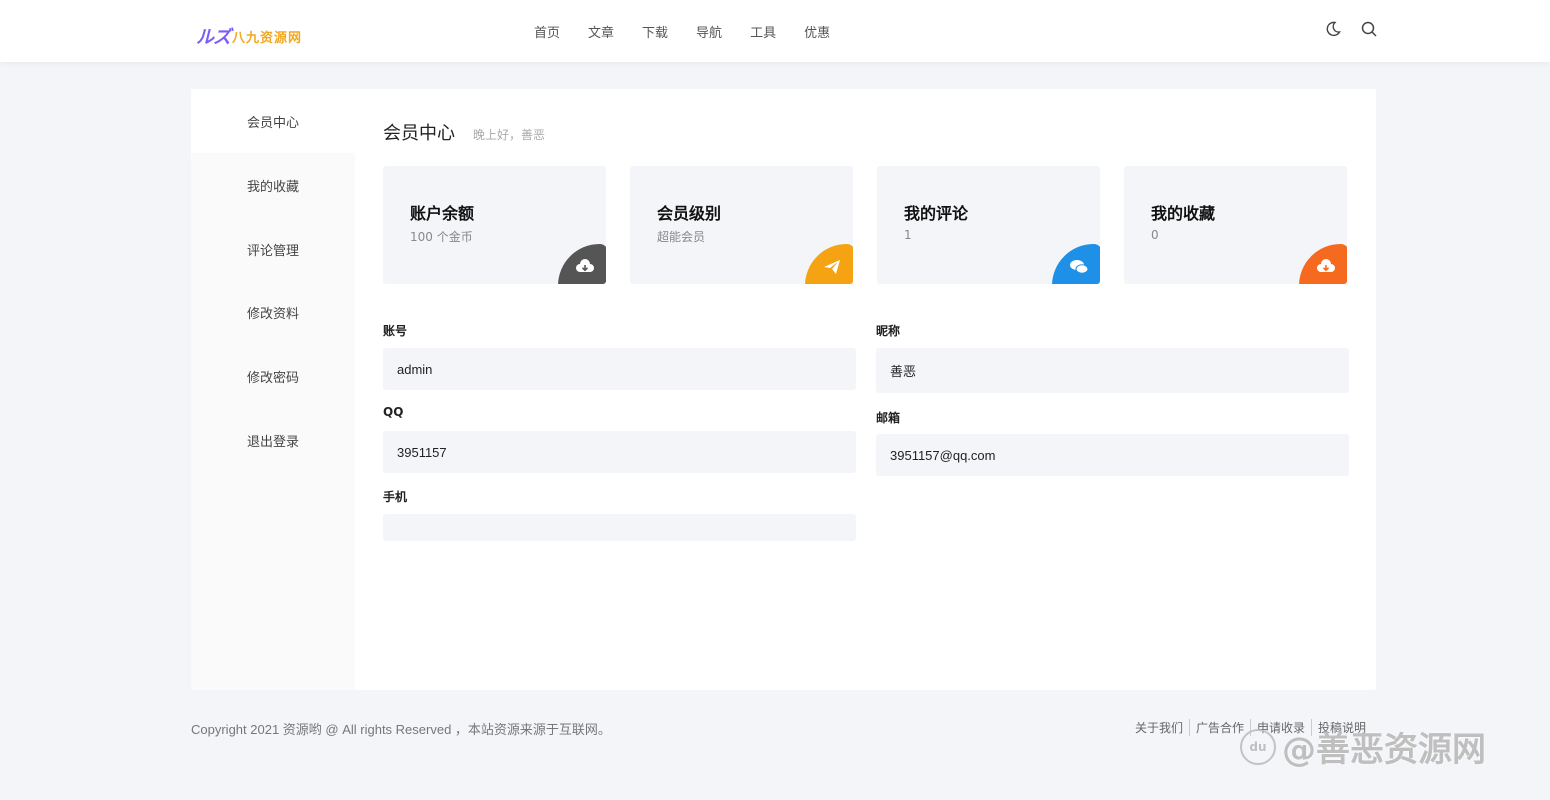 This screenshot has height=800, width=1550. I want to click on sidebar-item-label: 修改资料, so click(272, 314).